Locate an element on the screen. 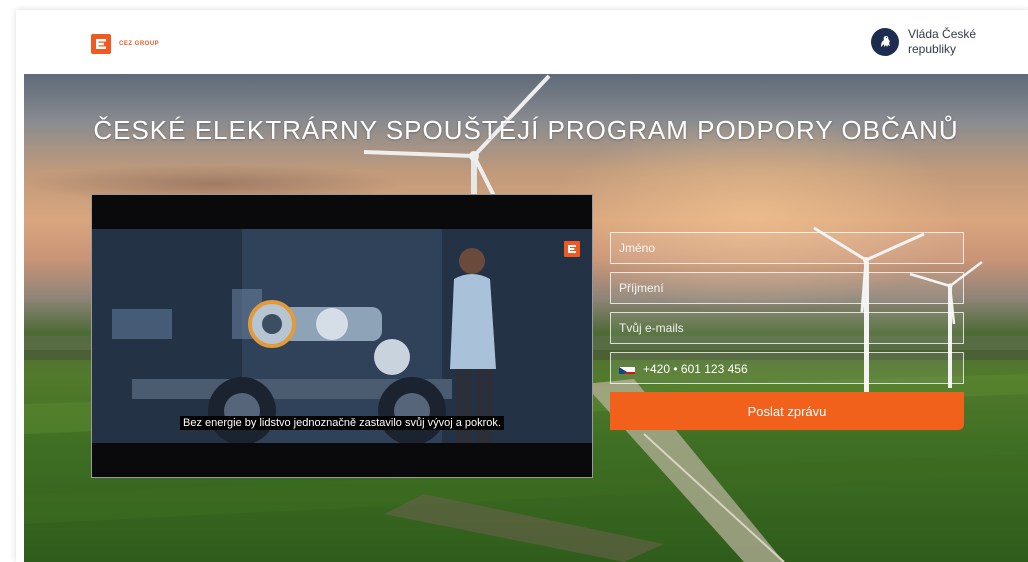 The height and width of the screenshot is (562, 1028). contact-form: +420 • 601 123 456 Poslat zprávu is located at coordinates (787, 331).